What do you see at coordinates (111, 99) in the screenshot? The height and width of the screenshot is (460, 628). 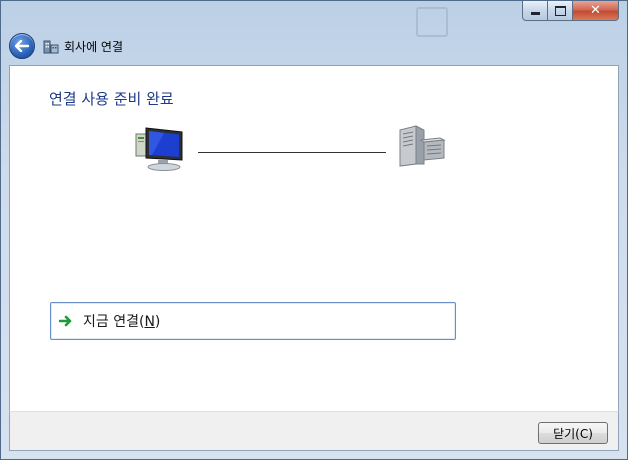 I see `page-heading: 연결 사용 준비 완료` at bounding box center [111, 99].